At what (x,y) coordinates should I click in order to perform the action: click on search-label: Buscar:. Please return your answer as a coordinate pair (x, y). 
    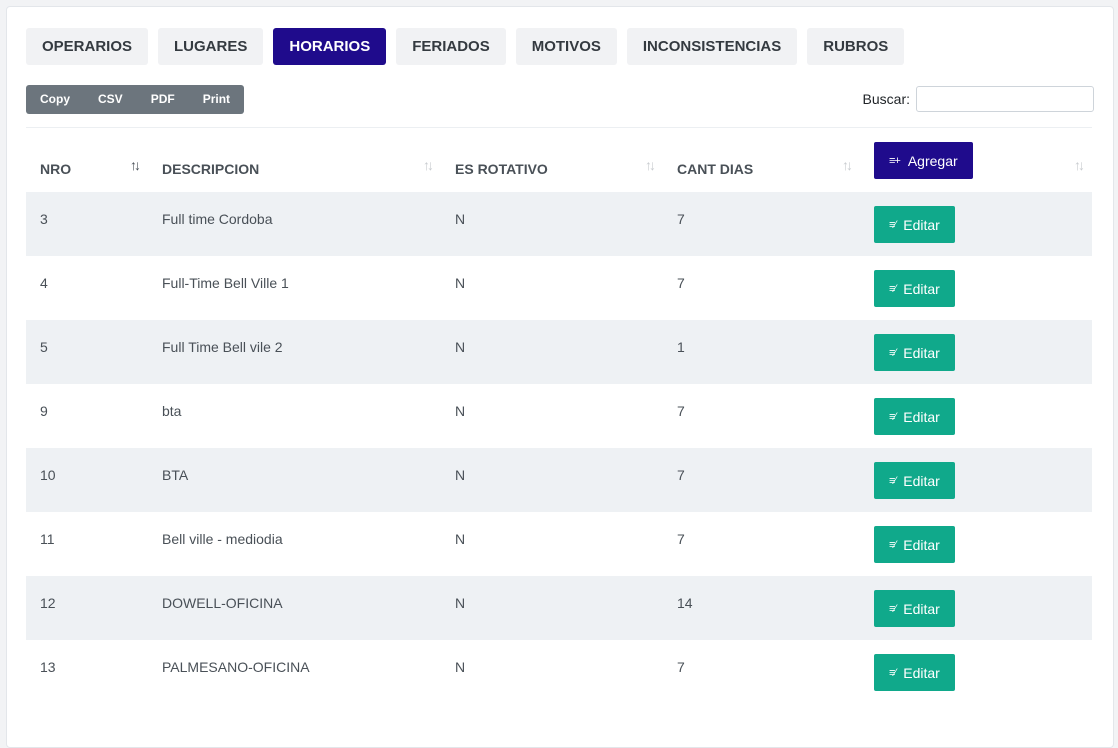
    Looking at the image, I should click on (886, 99).